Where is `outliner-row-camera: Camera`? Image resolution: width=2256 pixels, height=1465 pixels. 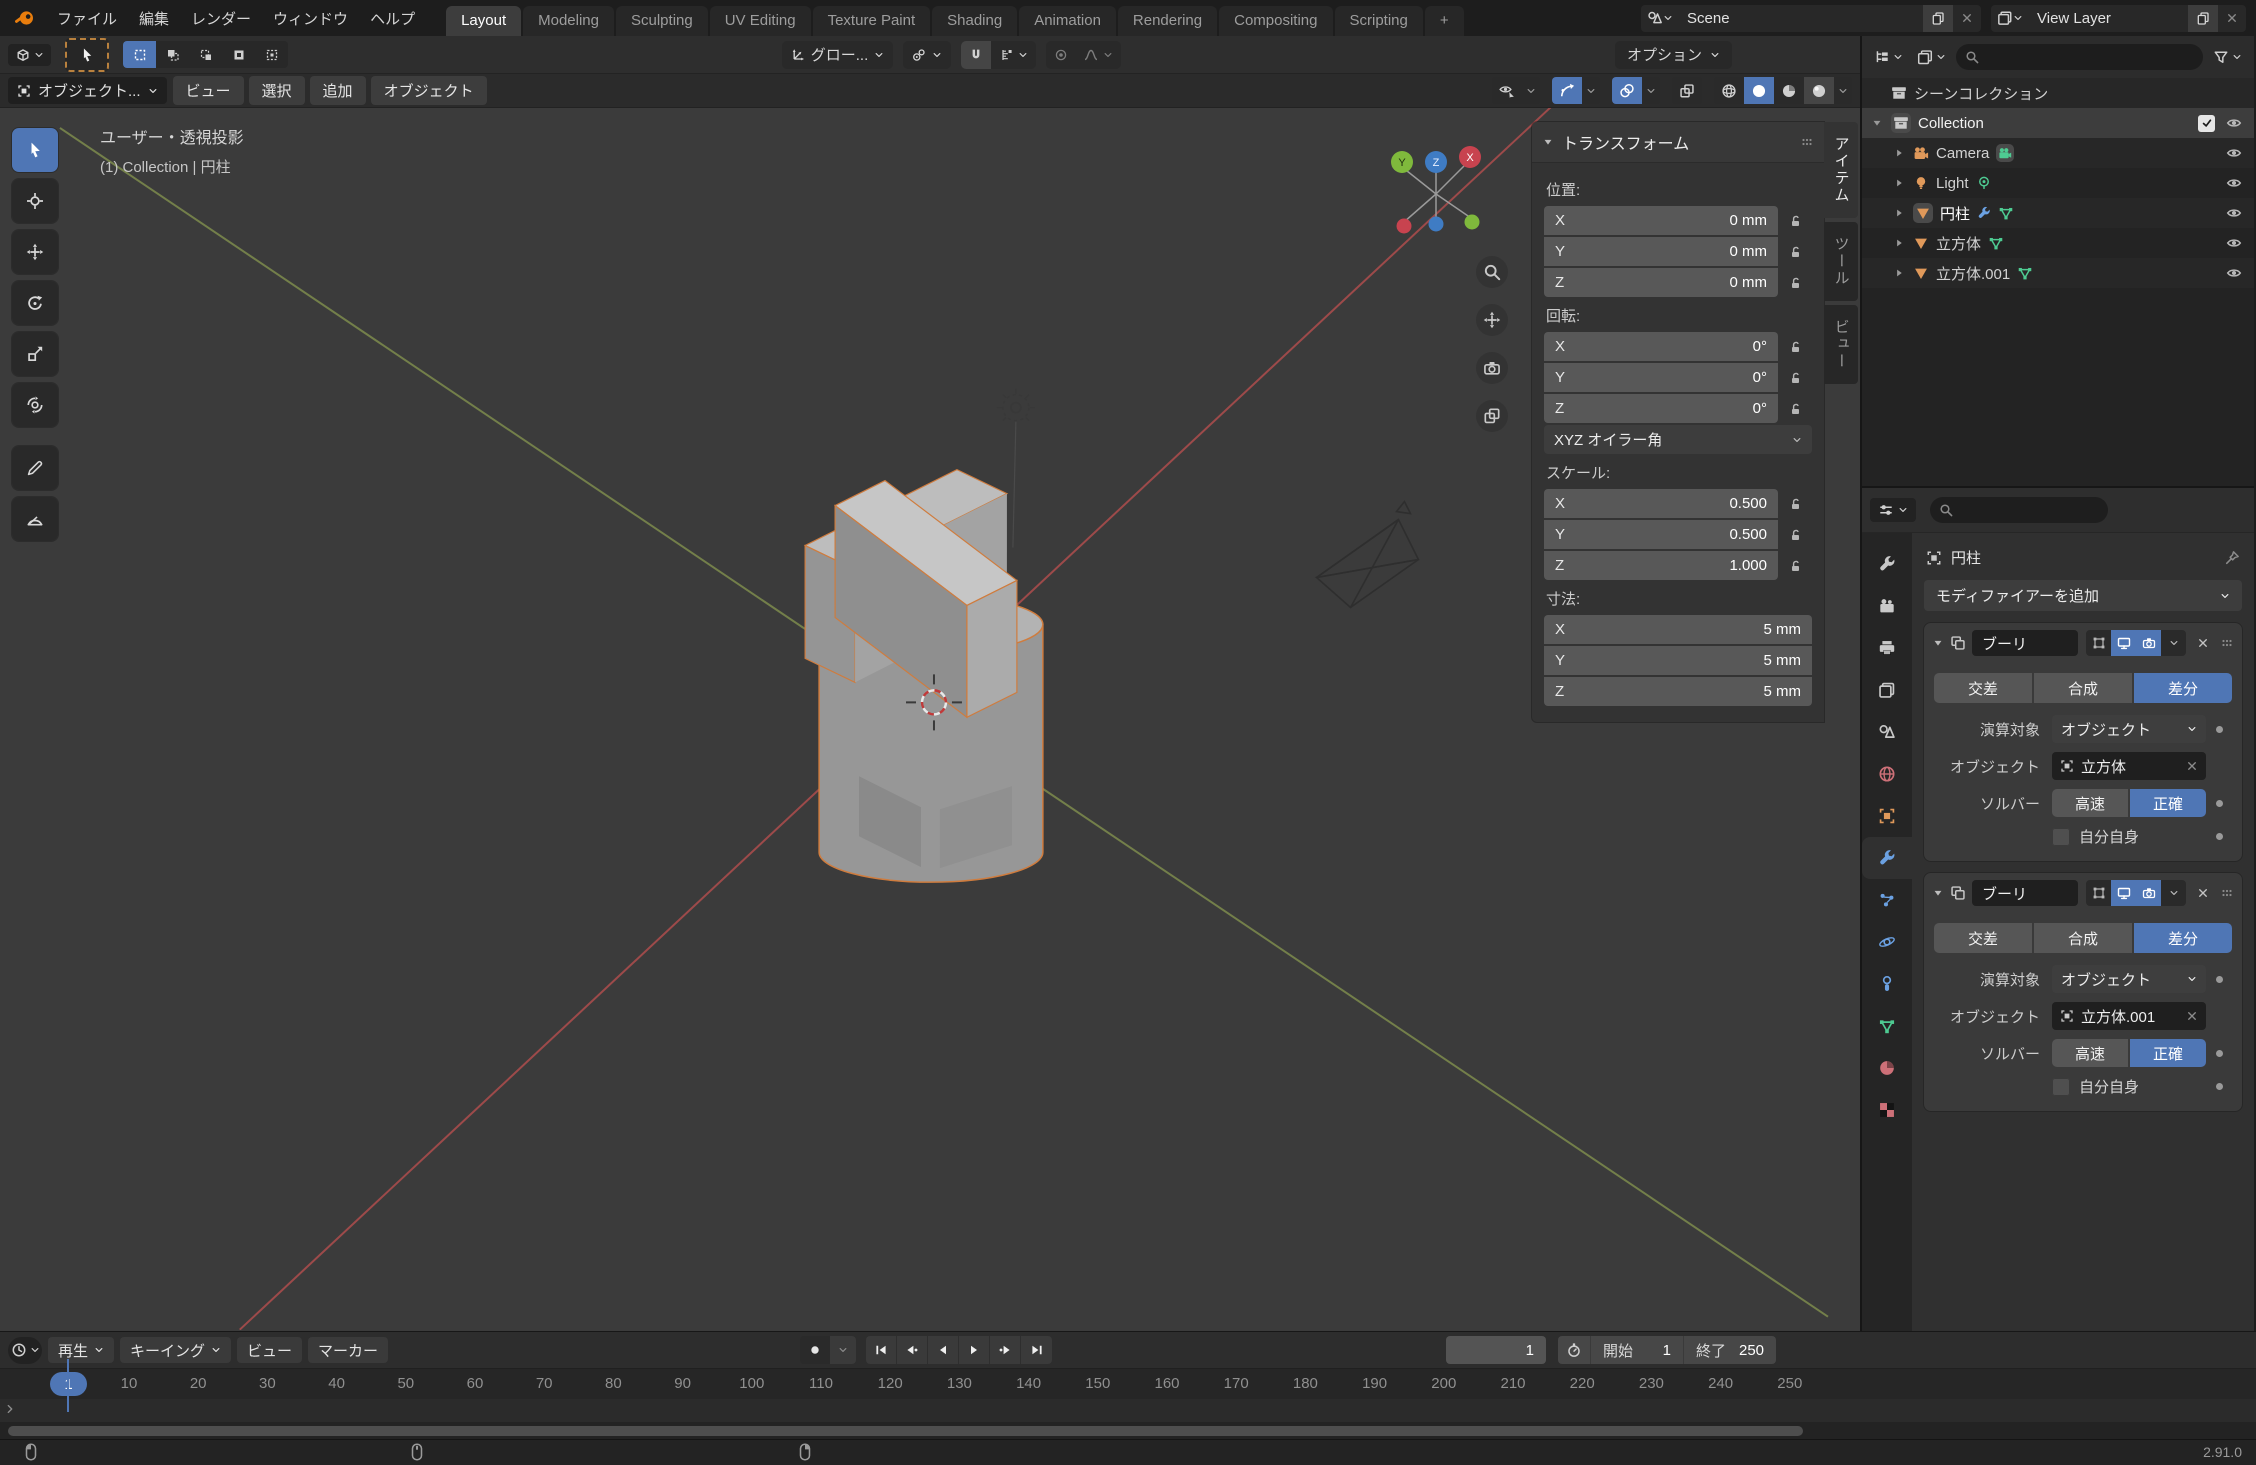
outliner-row-camera: Camera is located at coordinates (2058, 153).